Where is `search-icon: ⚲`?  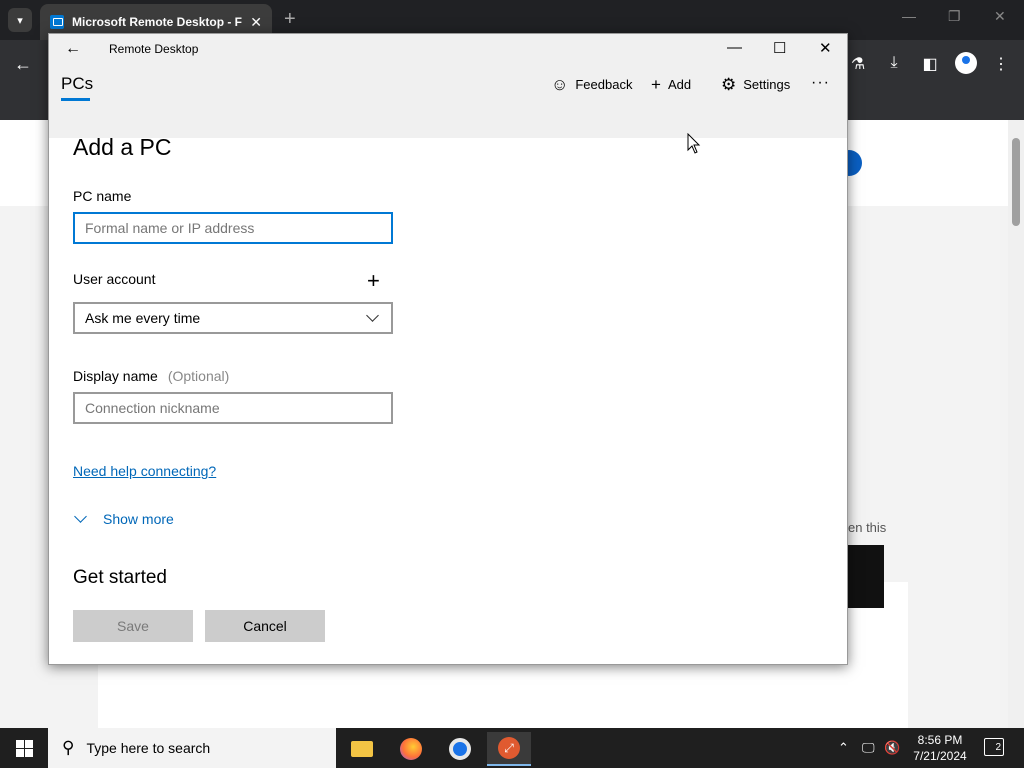
search-icon: ⚲ is located at coordinates (68, 747).